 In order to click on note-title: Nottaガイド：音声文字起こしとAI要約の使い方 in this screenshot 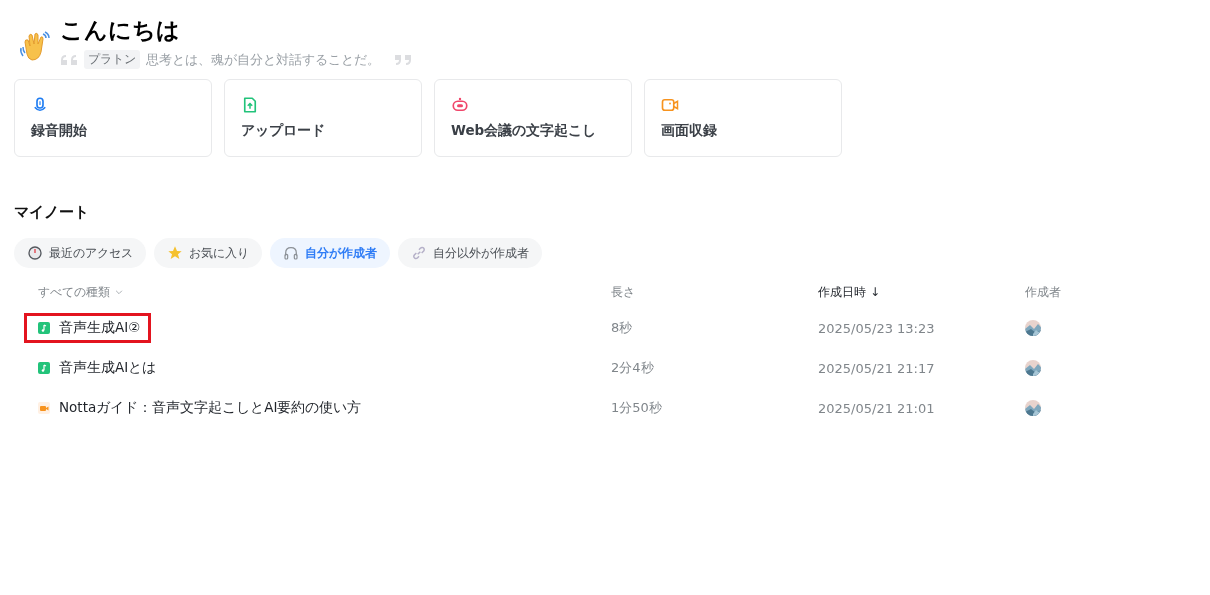, I will do `click(210, 408)`.